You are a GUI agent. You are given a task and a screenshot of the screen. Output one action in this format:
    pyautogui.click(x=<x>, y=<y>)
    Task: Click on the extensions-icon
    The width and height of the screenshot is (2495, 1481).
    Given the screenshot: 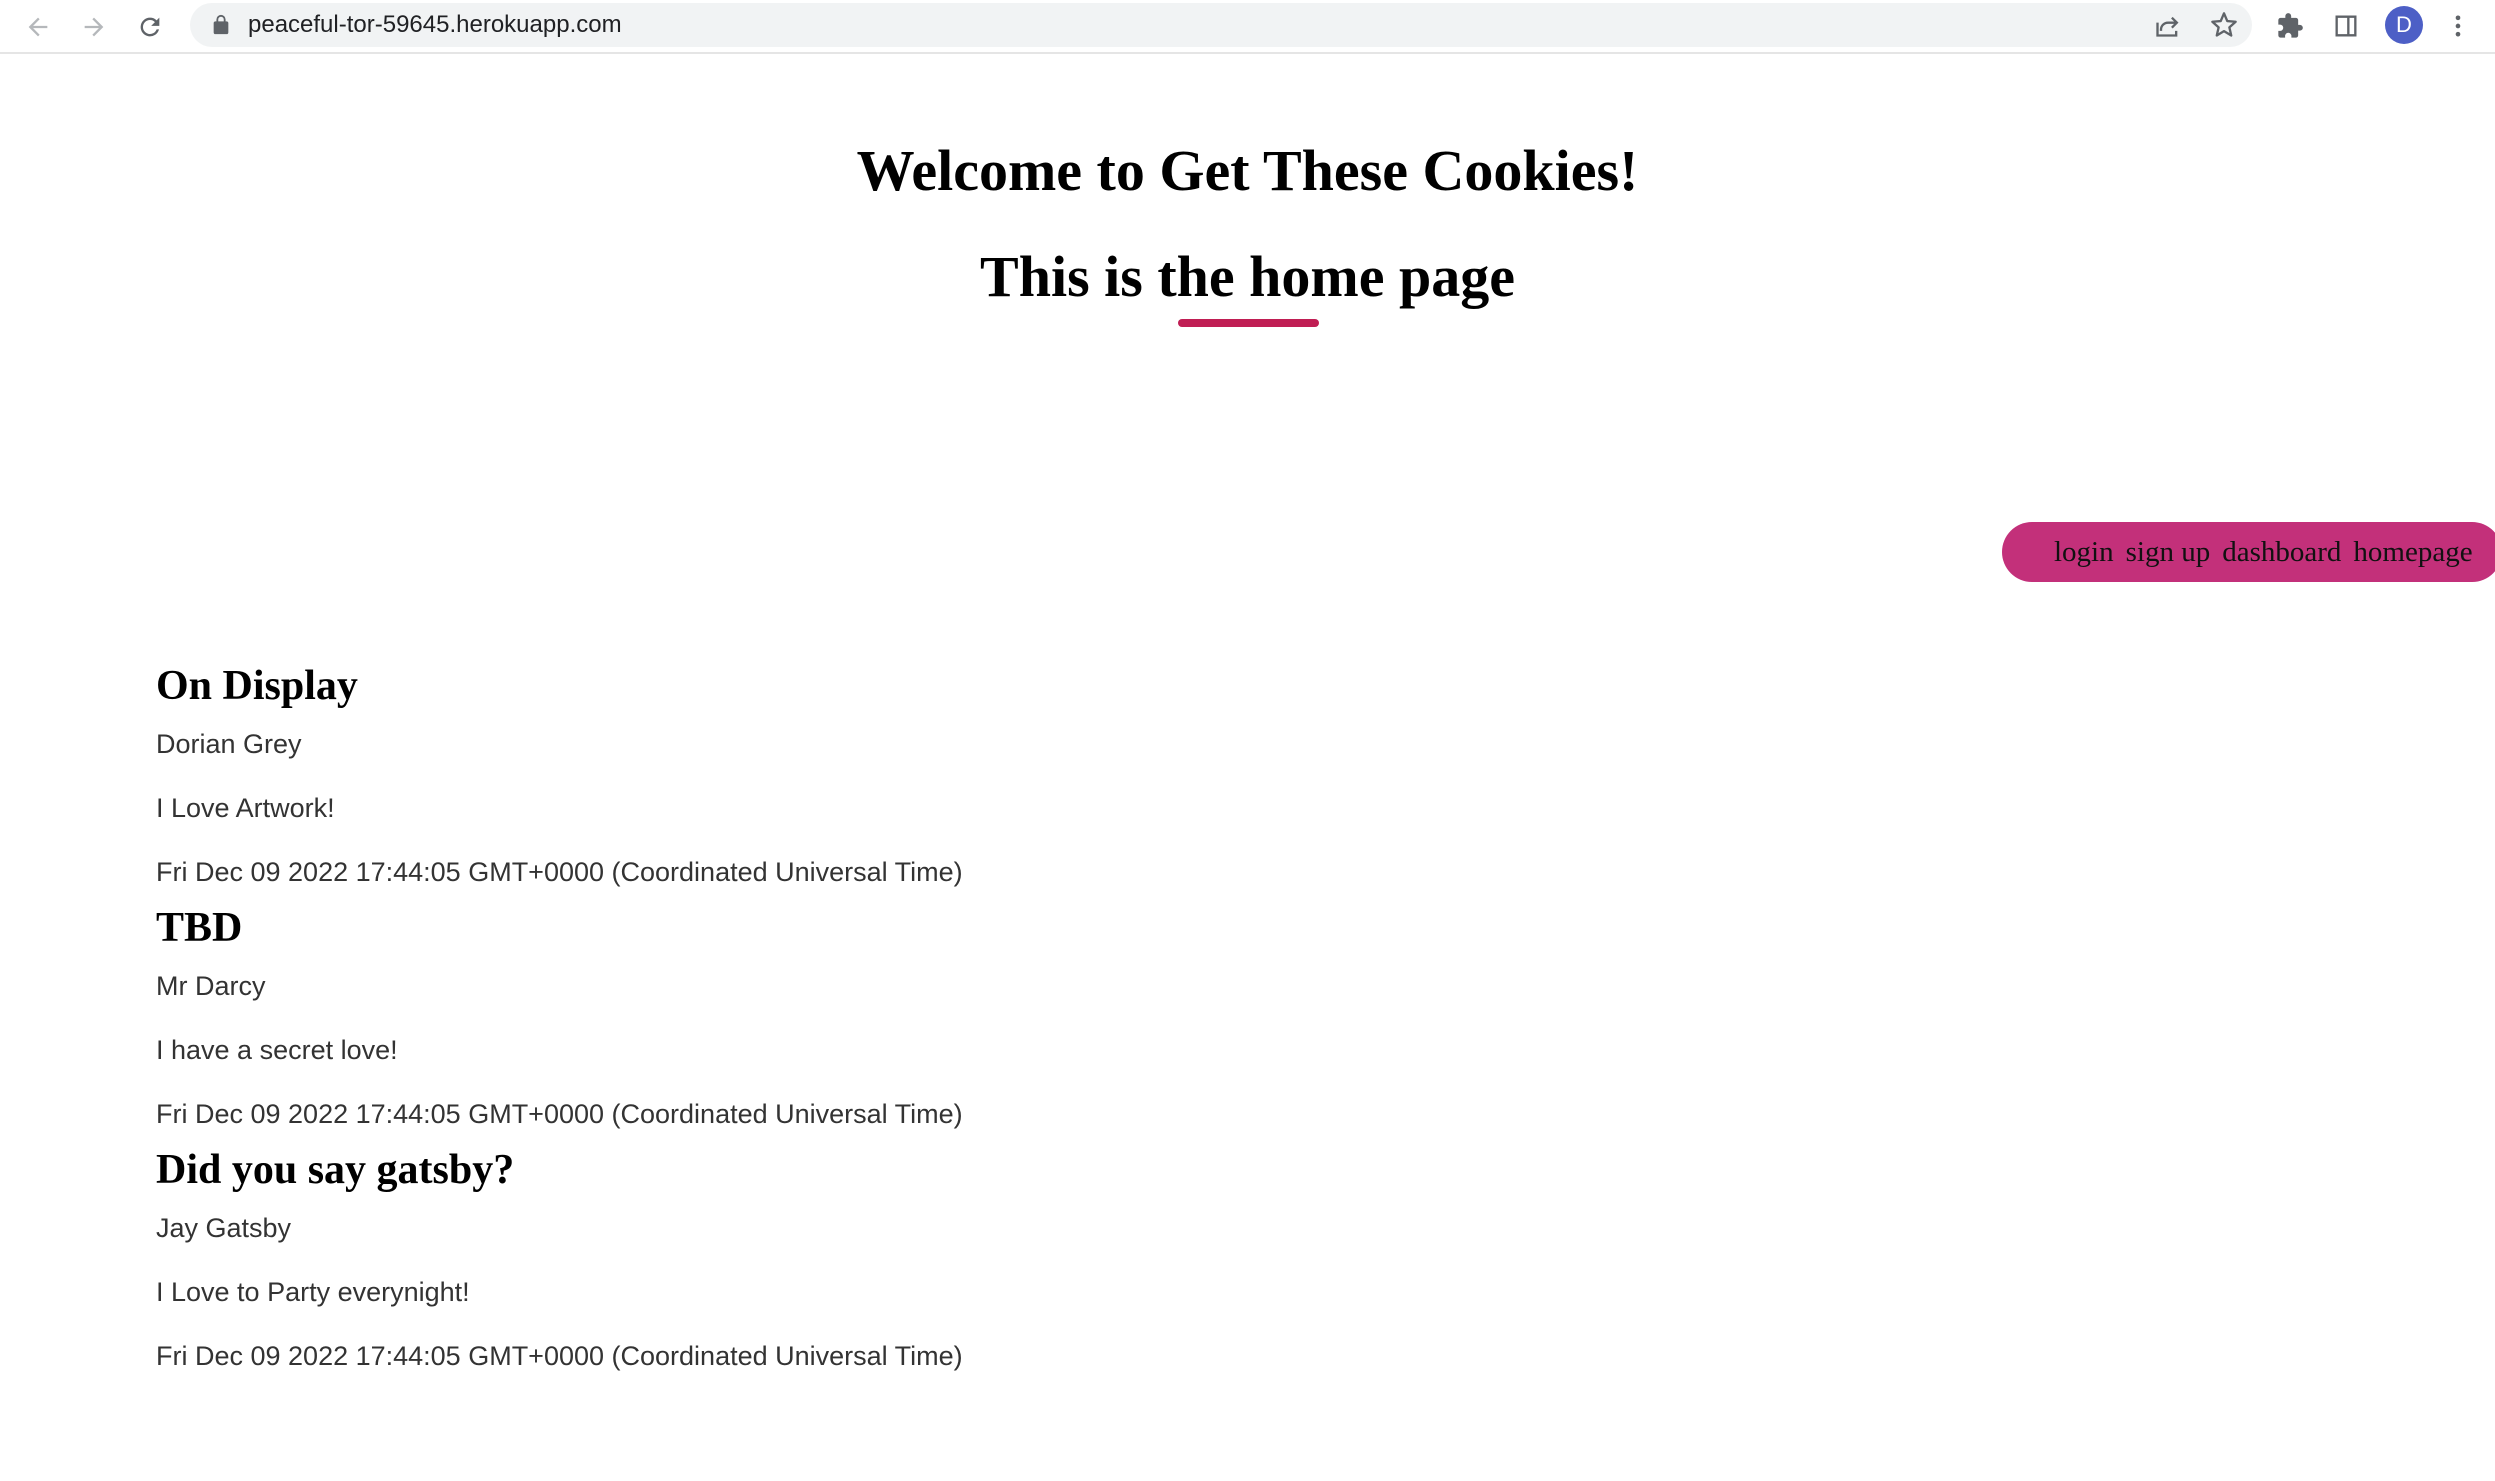 What is the action you would take?
    pyautogui.click(x=2290, y=25)
    